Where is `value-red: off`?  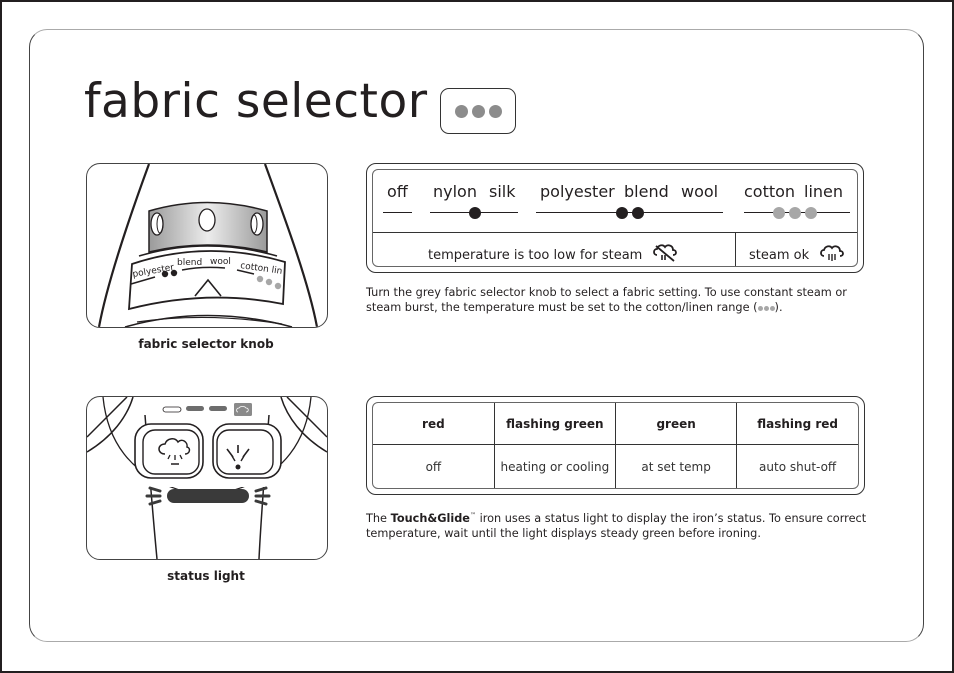 value-red: off is located at coordinates (433, 466).